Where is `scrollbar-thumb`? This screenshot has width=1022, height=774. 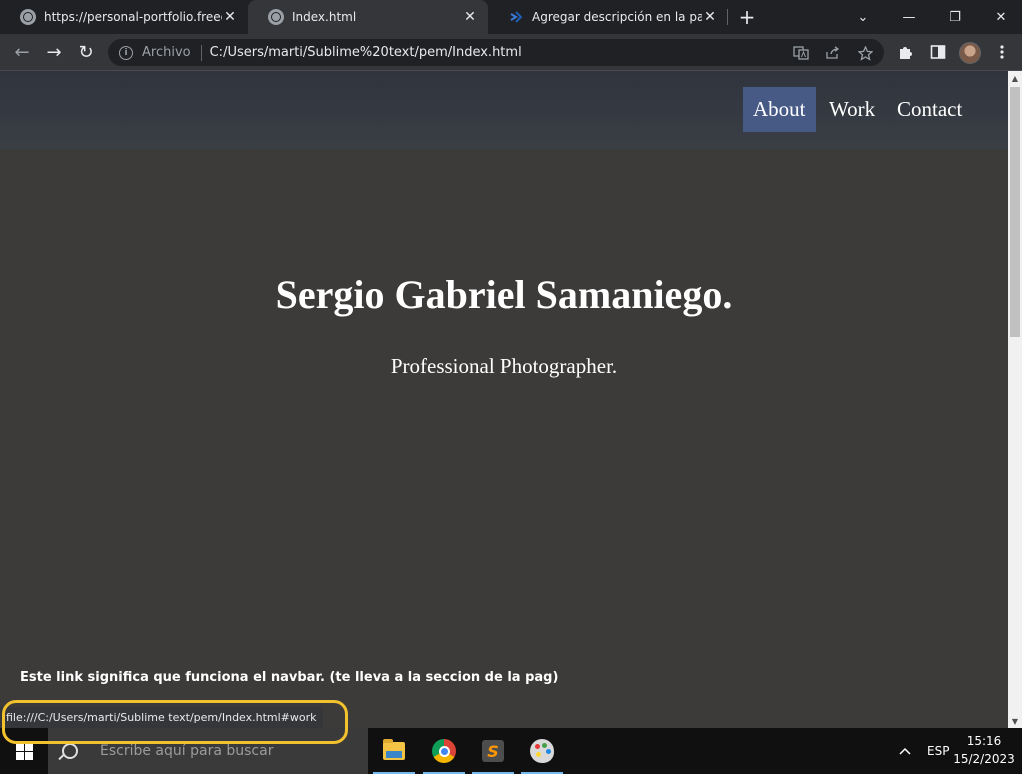 scrollbar-thumb is located at coordinates (1015, 212).